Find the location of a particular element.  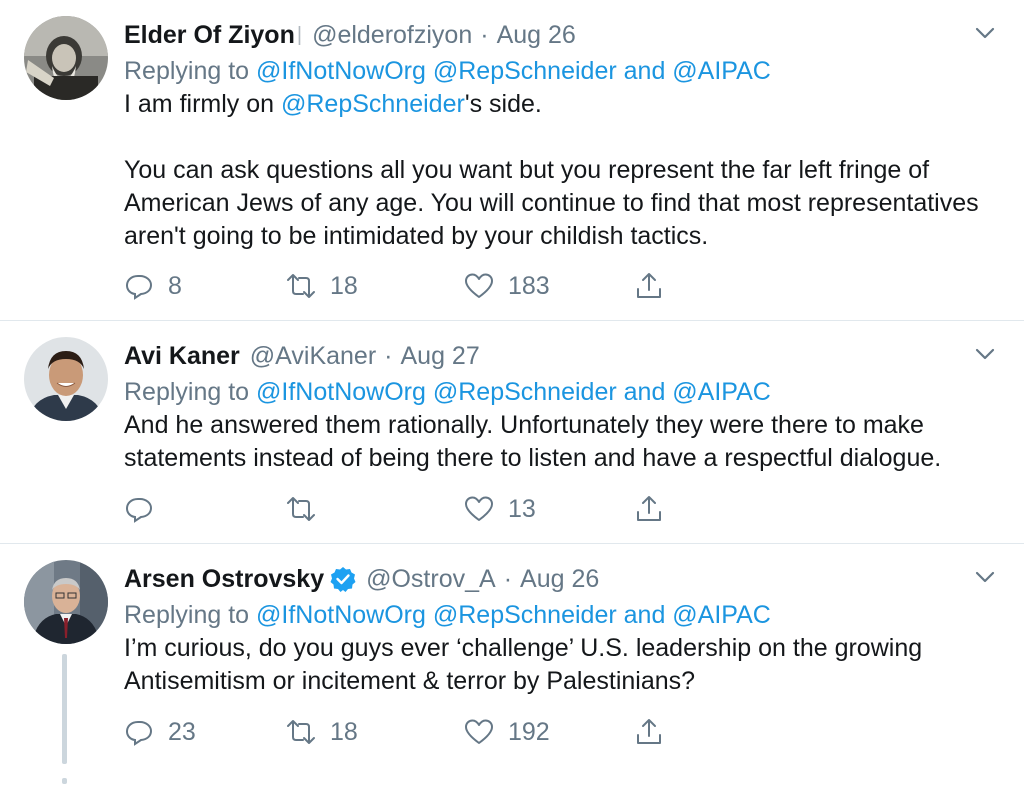

author-name: Avi Kaner is located at coordinates (182, 356).